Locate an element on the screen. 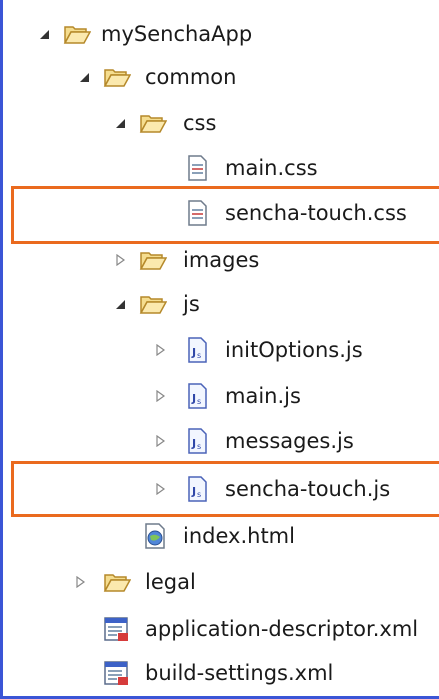 The image size is (439, 699). tree-item-images: images is located at coordinates (221, 260).